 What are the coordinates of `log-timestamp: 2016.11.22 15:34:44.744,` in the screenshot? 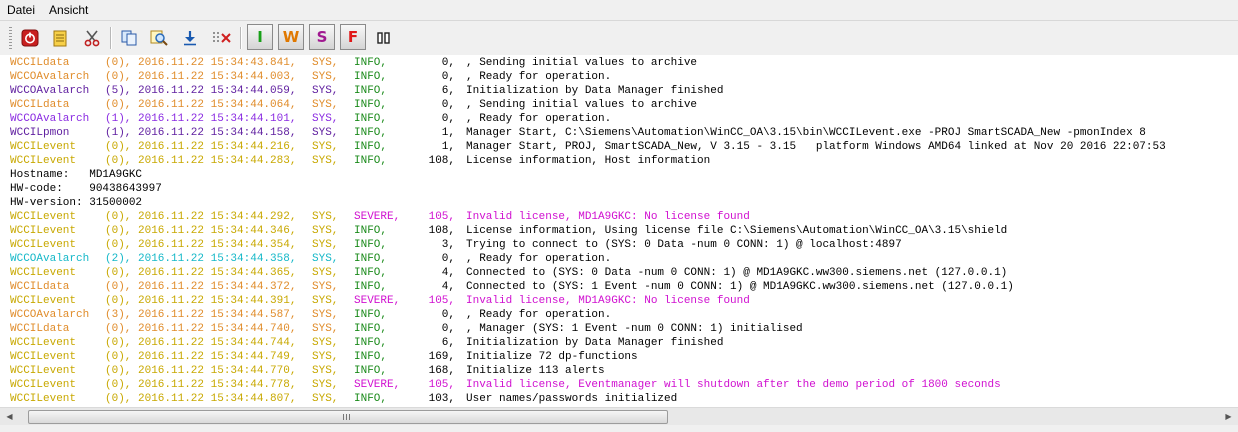 It's located at (217, 343).